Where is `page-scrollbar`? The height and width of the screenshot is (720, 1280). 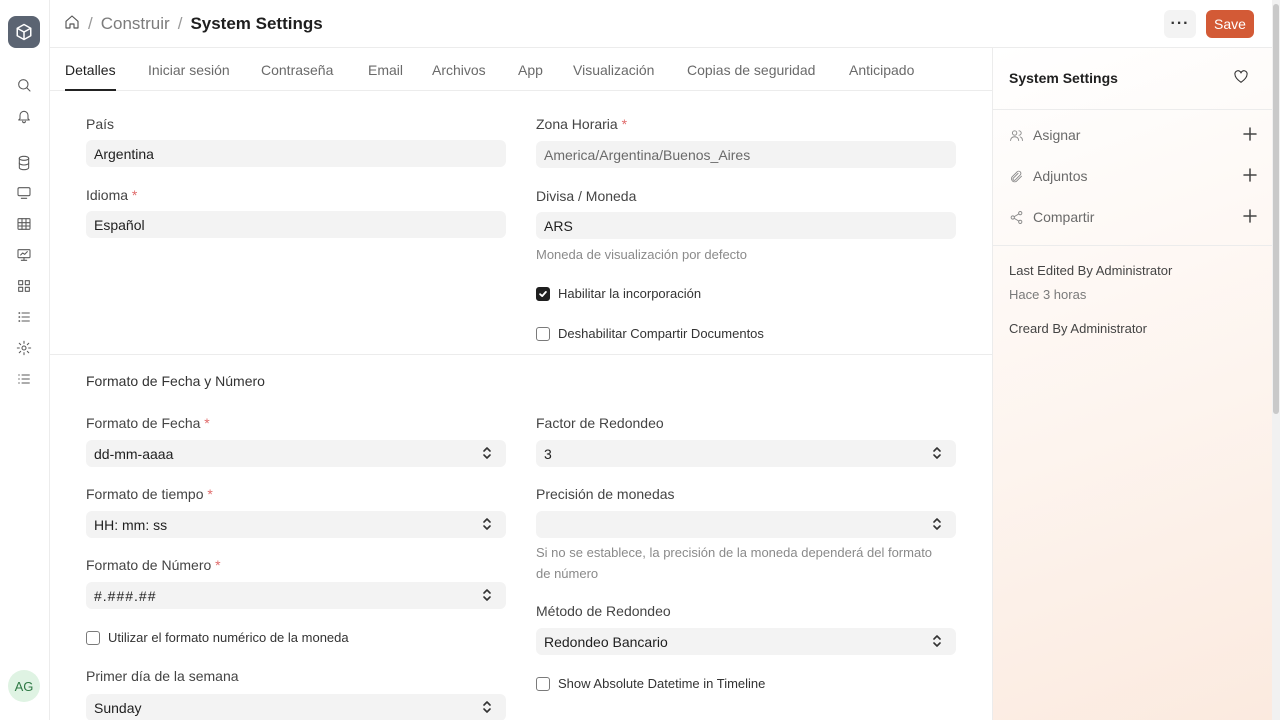 page-scrollbar is located at coordinates (1276, 360).